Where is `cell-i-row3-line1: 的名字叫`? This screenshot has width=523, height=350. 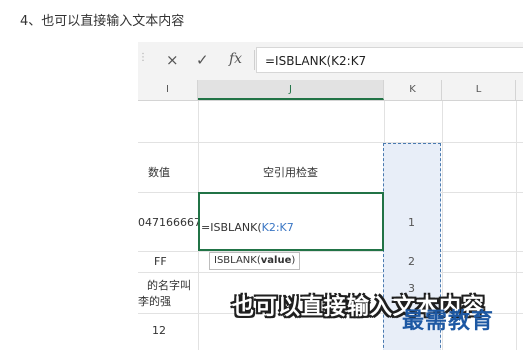
cell-i-row3-line1: 的名字叫 is located at coordinates (169, 285).